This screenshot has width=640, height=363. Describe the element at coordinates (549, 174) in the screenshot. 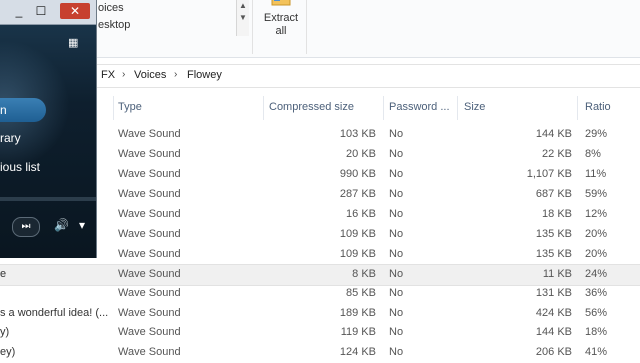

I see `file-size: 1,107 KB` at that location.